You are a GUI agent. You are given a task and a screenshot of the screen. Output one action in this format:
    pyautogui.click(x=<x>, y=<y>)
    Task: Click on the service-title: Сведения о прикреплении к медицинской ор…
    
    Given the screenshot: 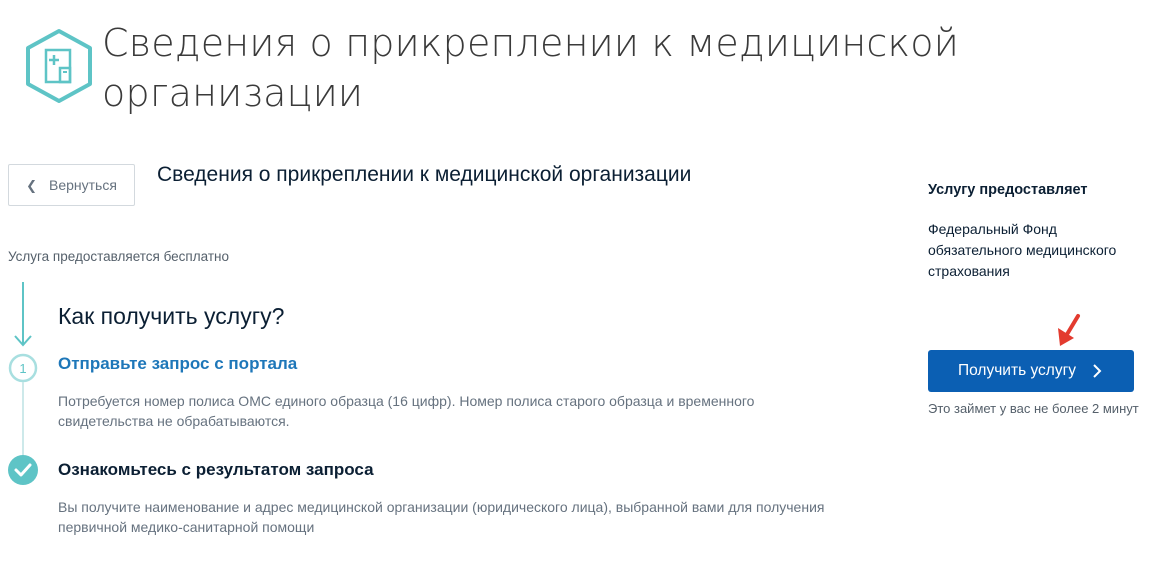 What is the action you would take?
    pyautogui.click(x=424, y=174)
    